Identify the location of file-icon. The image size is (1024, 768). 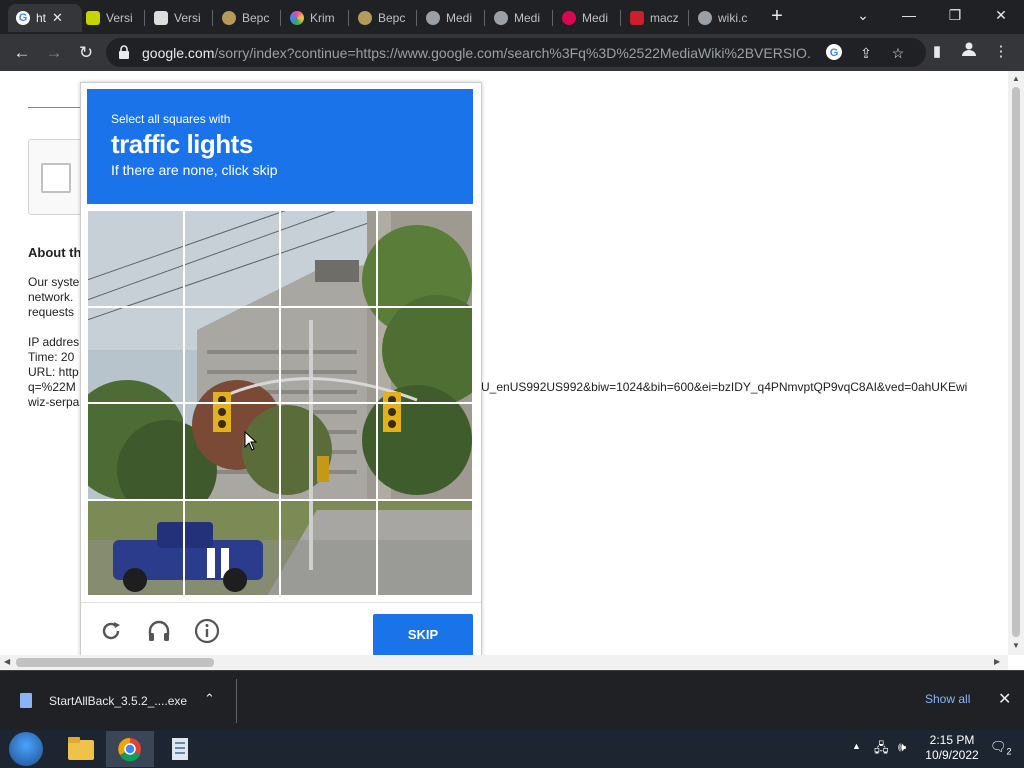
(26, 700).